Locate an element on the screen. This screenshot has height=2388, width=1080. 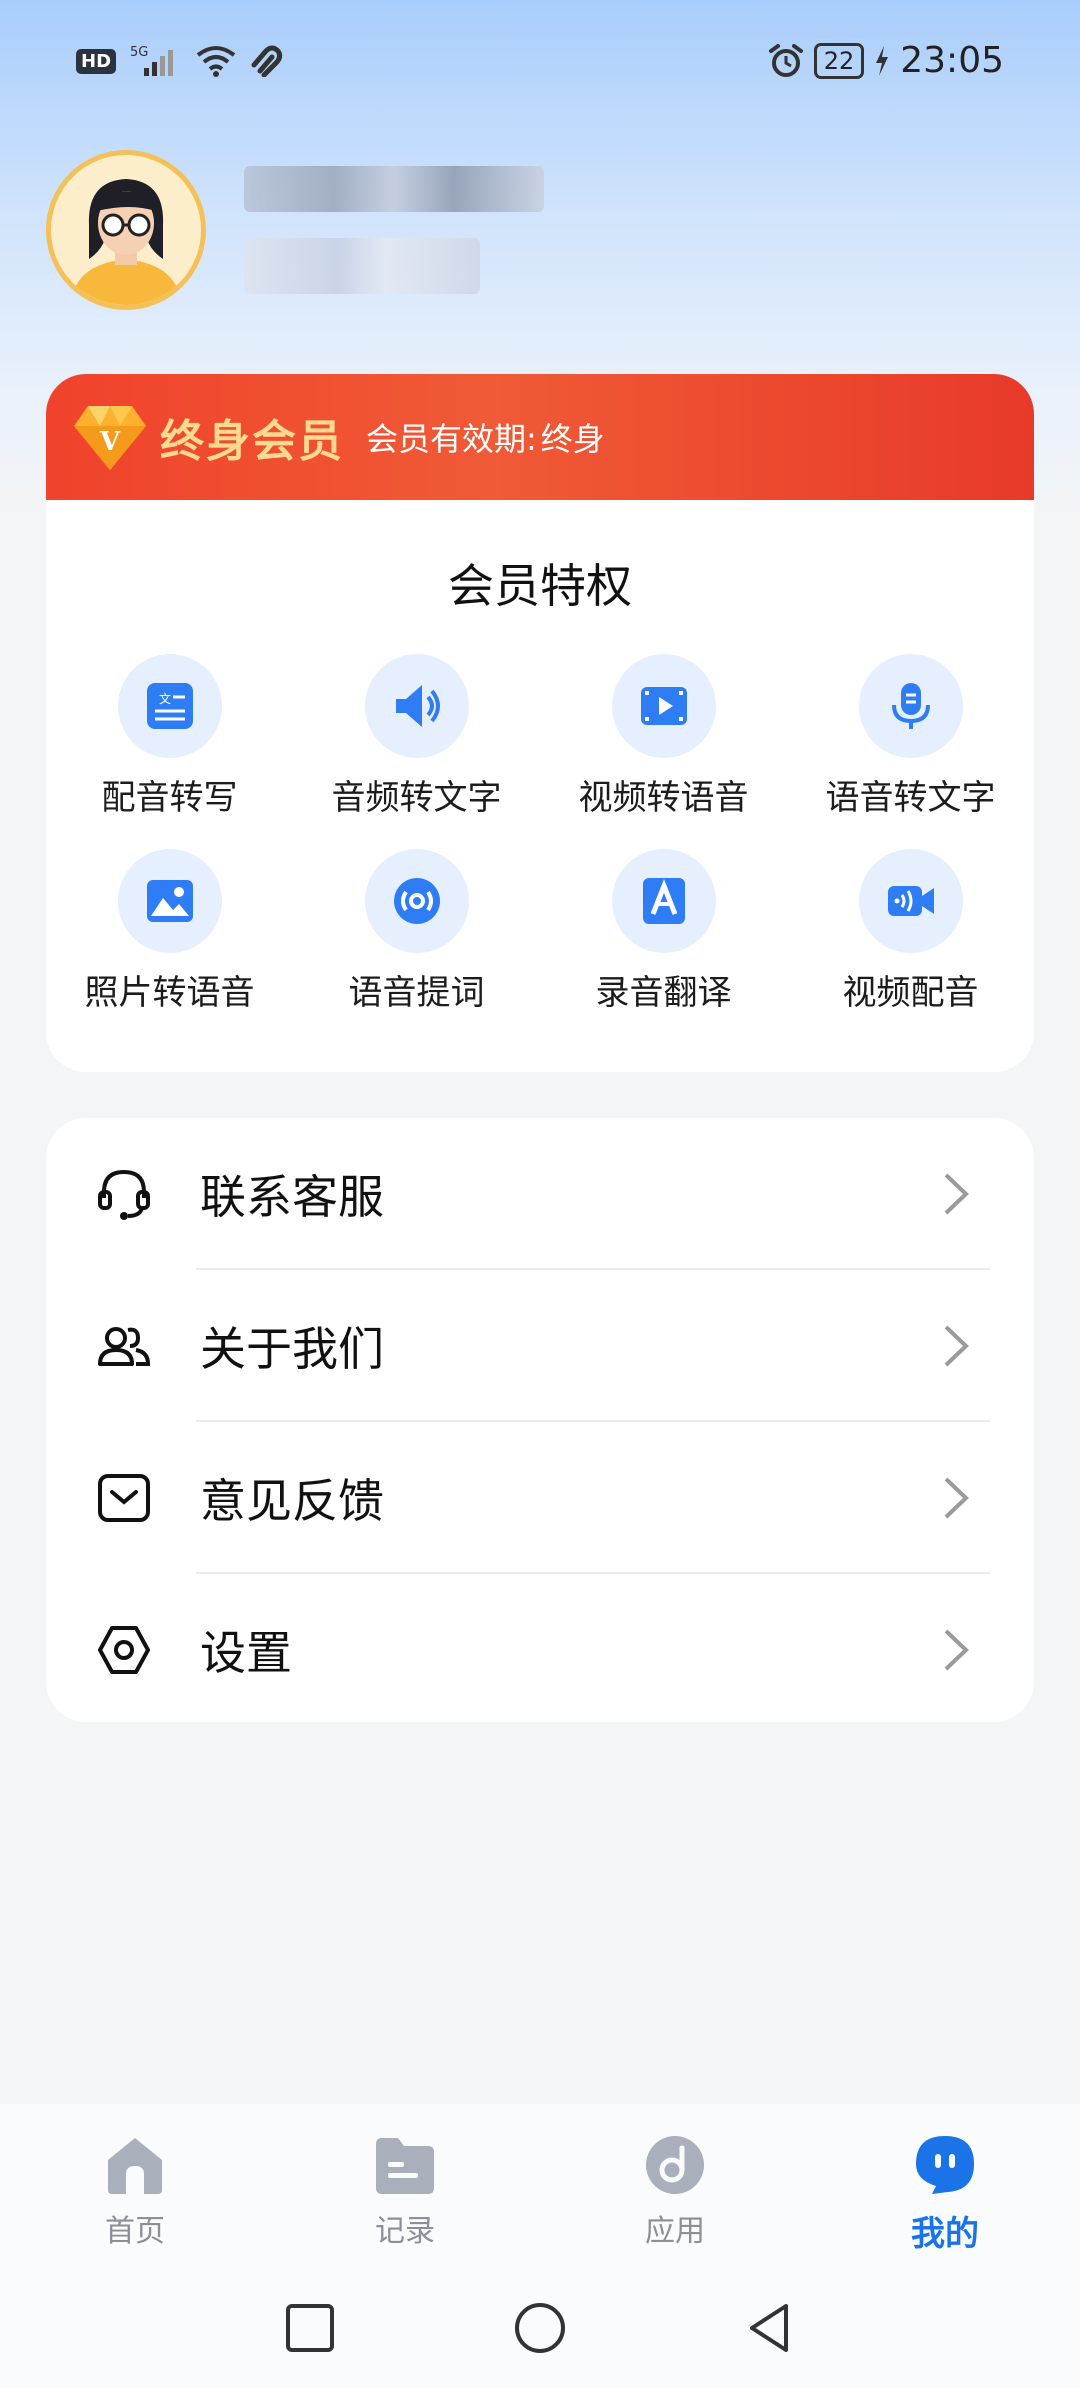
microphone-icon is located at coordinates (910, 706).